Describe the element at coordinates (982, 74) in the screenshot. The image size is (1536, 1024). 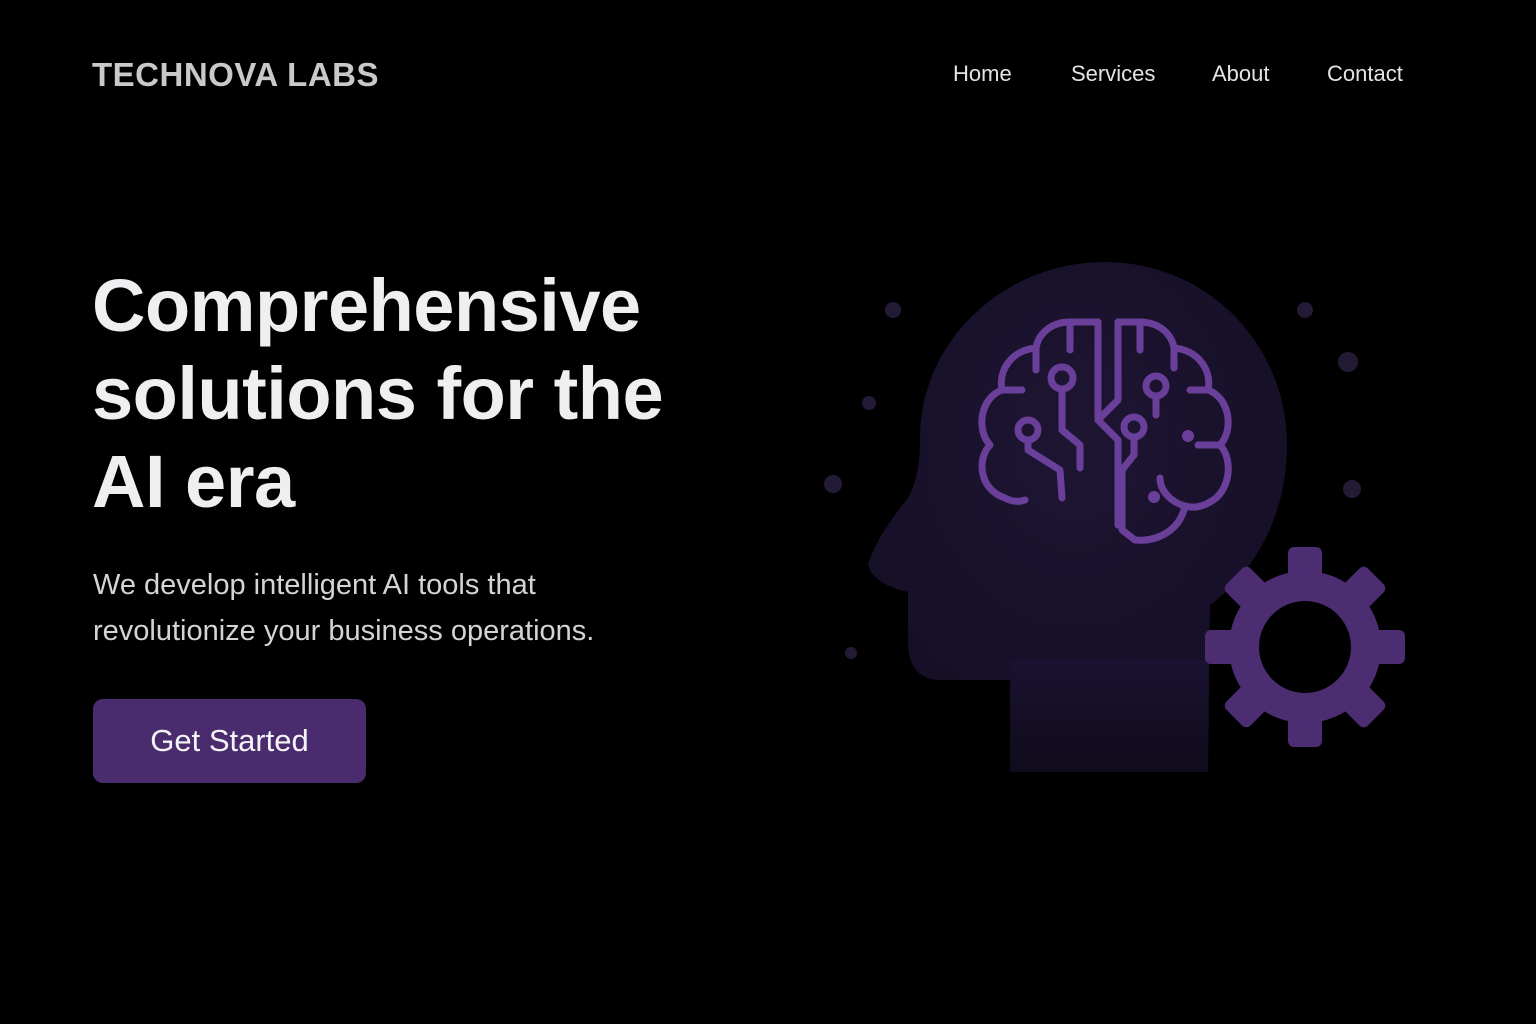
I see `nav-link-home: Home` at that location.